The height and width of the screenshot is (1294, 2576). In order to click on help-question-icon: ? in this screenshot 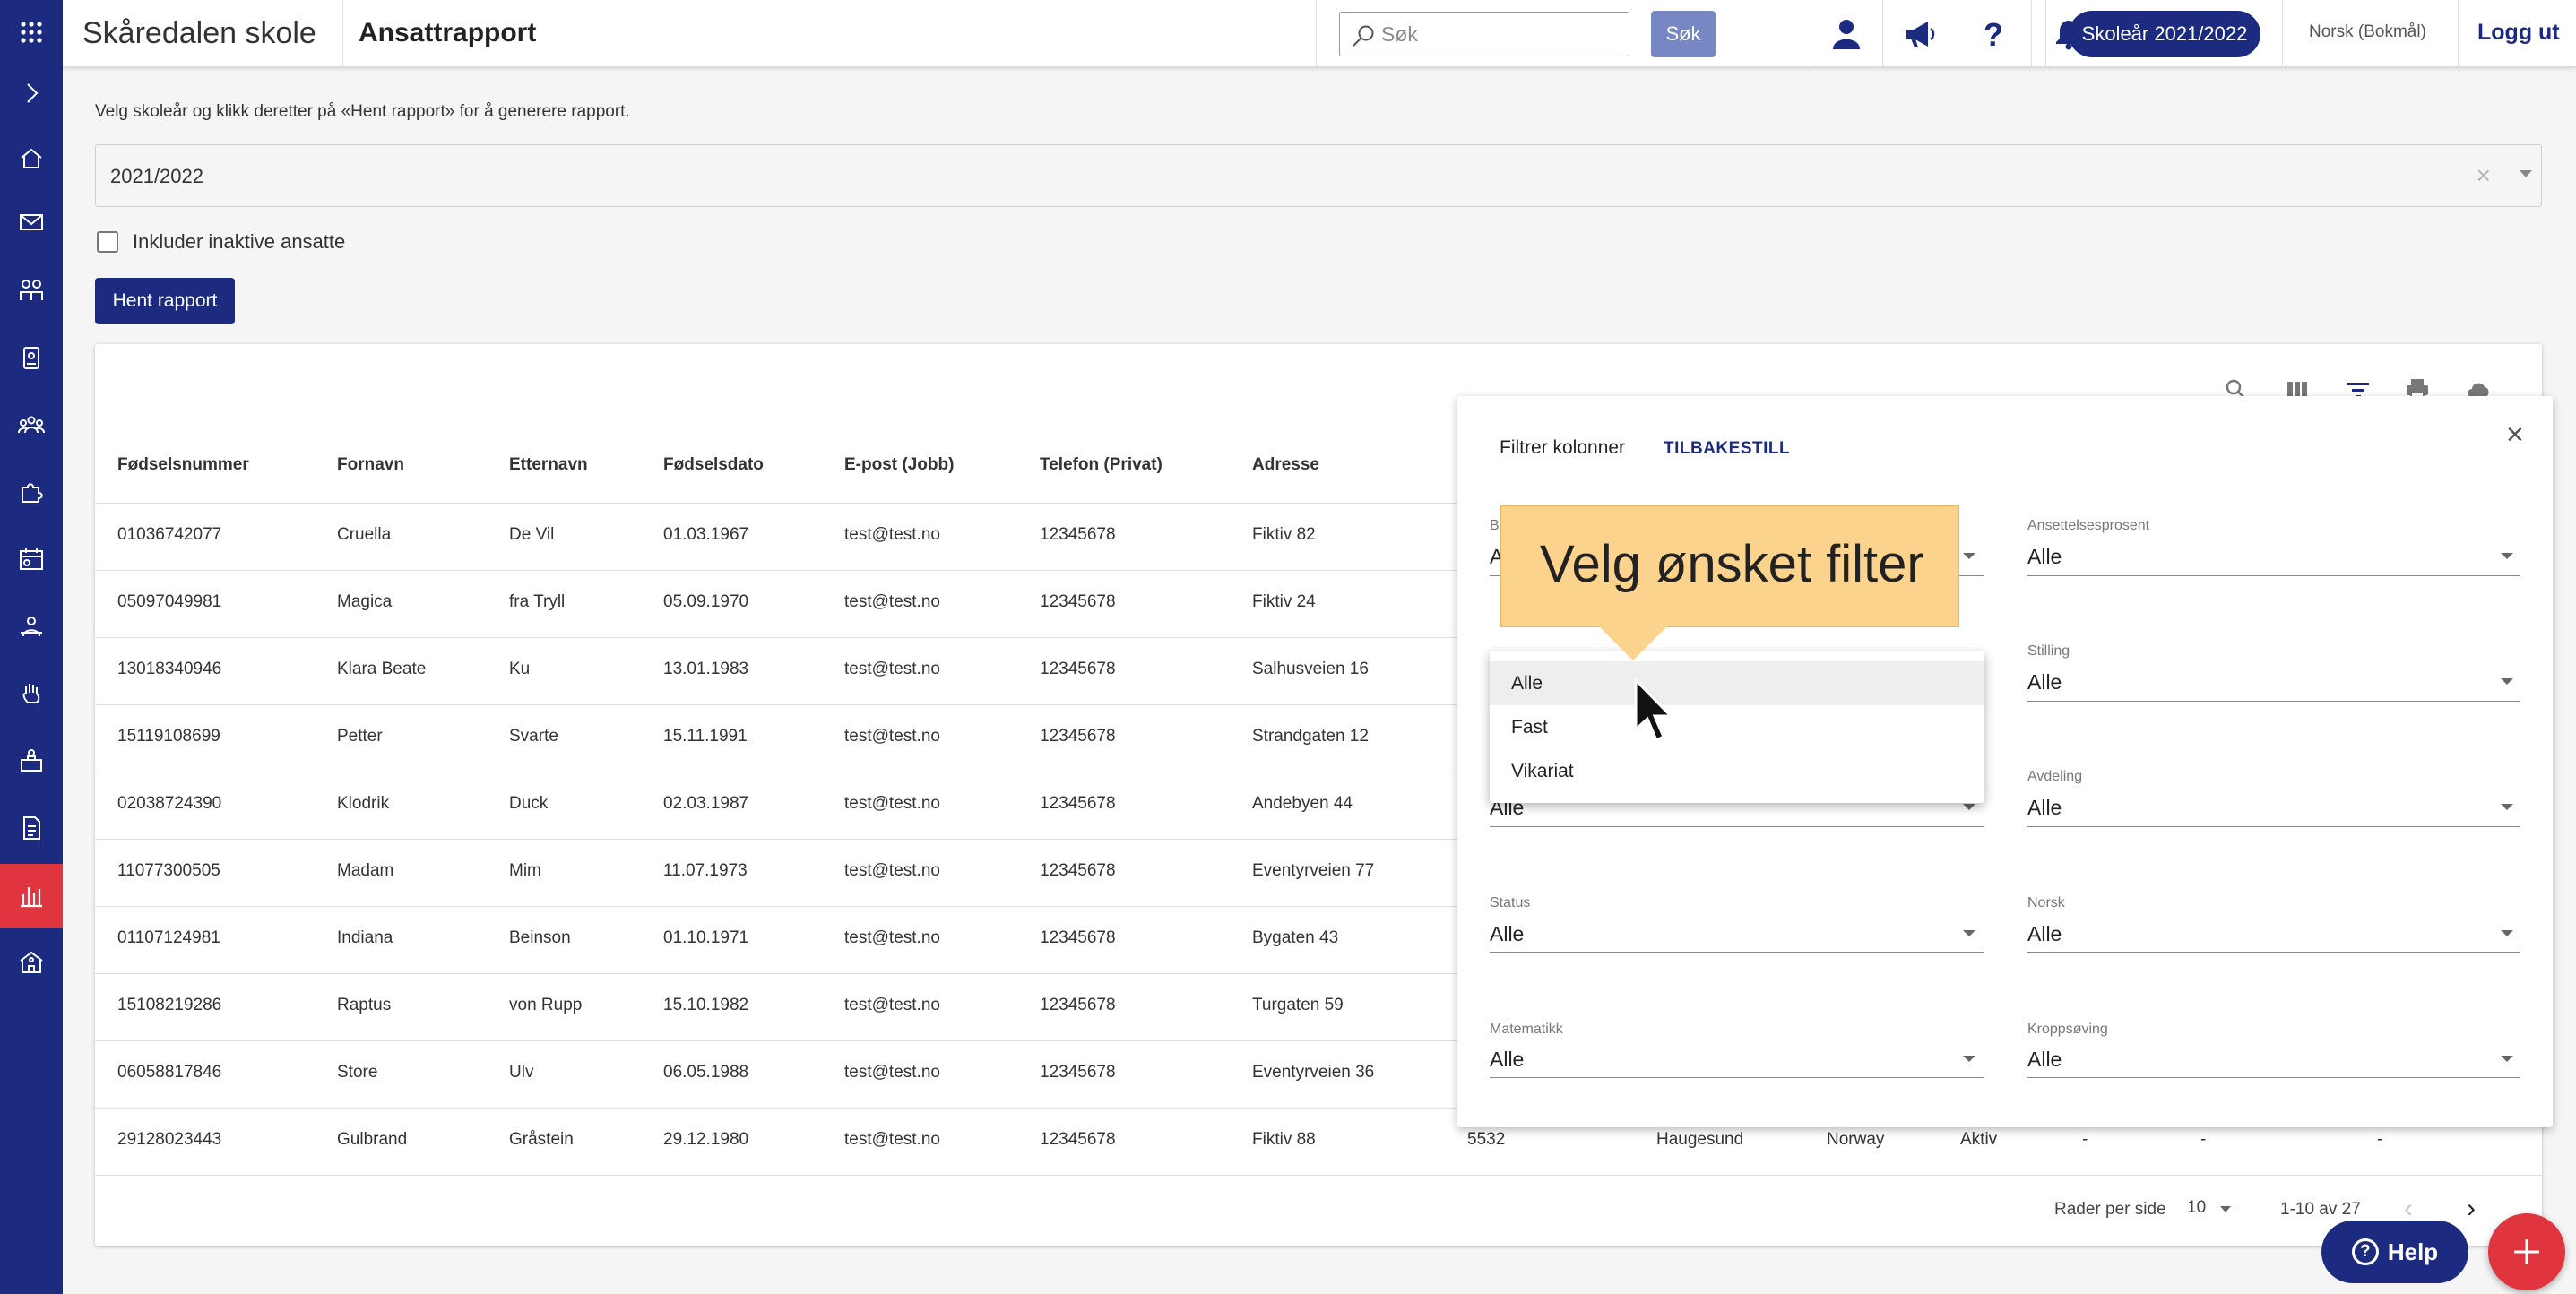, I will do `click(1993, 34)`.